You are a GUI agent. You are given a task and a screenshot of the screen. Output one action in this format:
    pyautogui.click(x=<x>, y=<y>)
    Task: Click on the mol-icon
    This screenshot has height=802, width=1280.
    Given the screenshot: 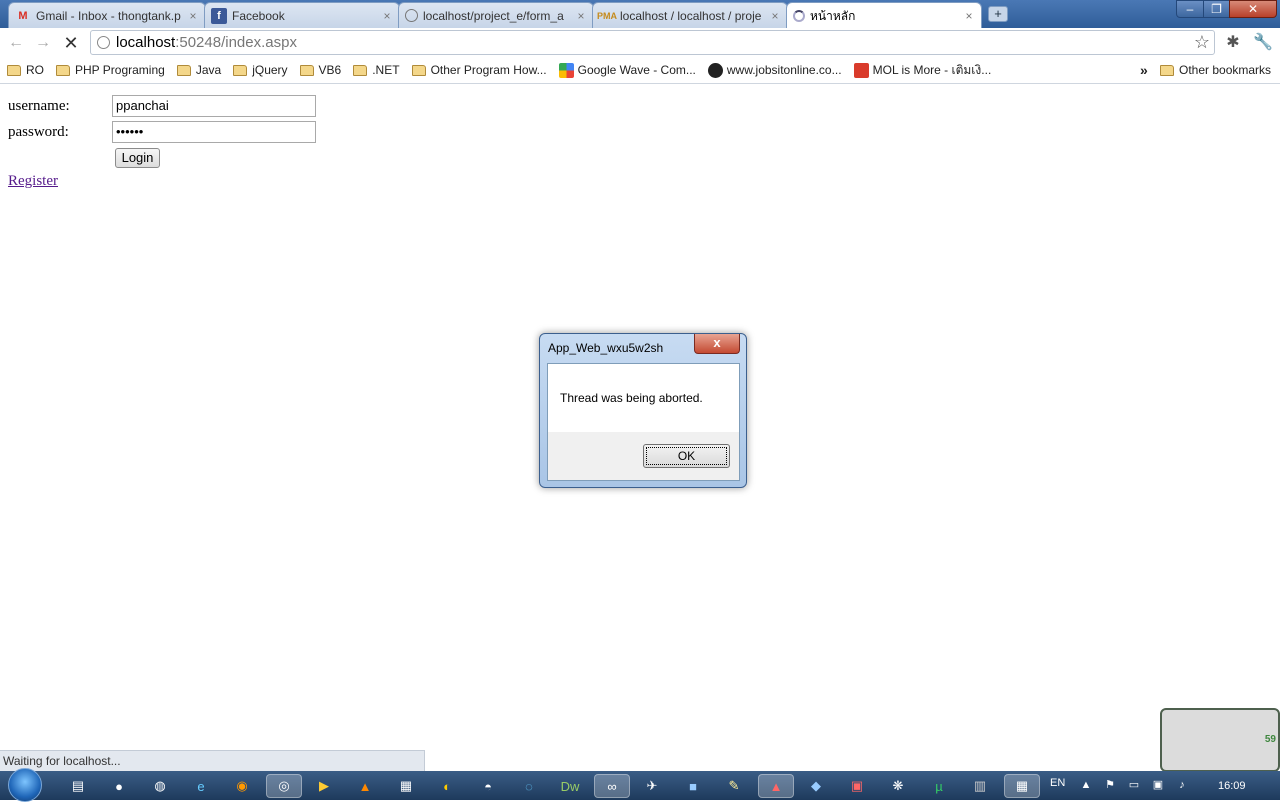 What is the action you would take?
    pyautogui.click(x=861, y=70)
    